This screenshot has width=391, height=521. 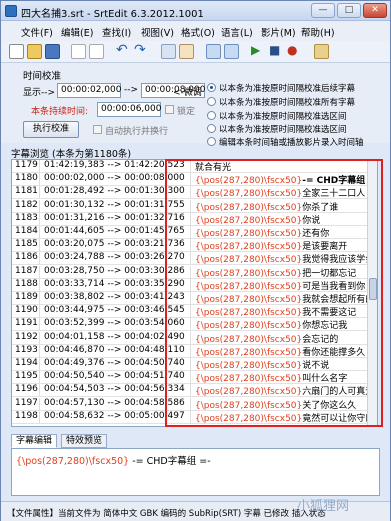 What do you see at coordinates (116, 205) in the screenshot?
I see `row-time: 00:01:30,132 --> 00:01:31,755` at bounding box center [116, 205].